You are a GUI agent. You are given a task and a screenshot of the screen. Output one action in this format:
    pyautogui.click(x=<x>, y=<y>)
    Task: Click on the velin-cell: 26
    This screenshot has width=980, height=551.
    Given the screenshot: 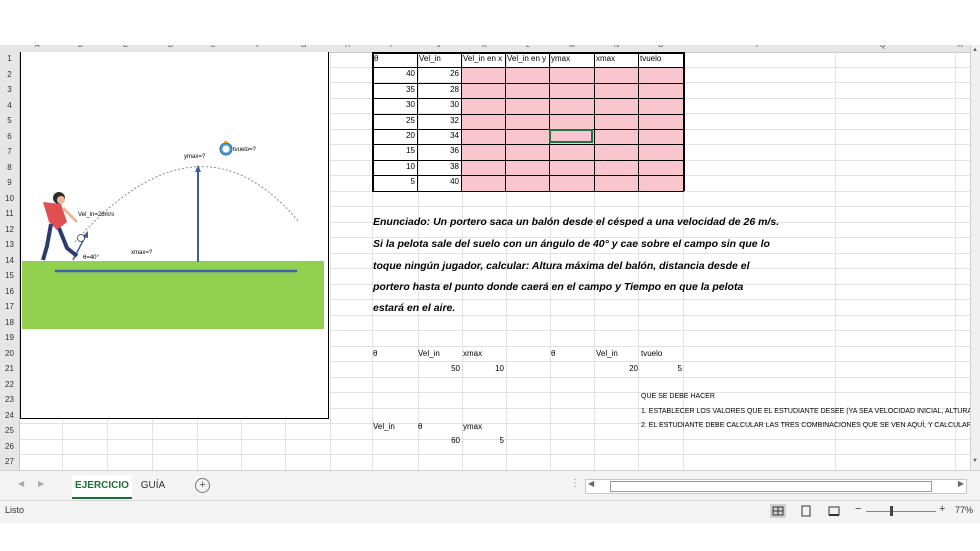 What is the action you would take?
    pyautogui.click(x=438, y=74)
    